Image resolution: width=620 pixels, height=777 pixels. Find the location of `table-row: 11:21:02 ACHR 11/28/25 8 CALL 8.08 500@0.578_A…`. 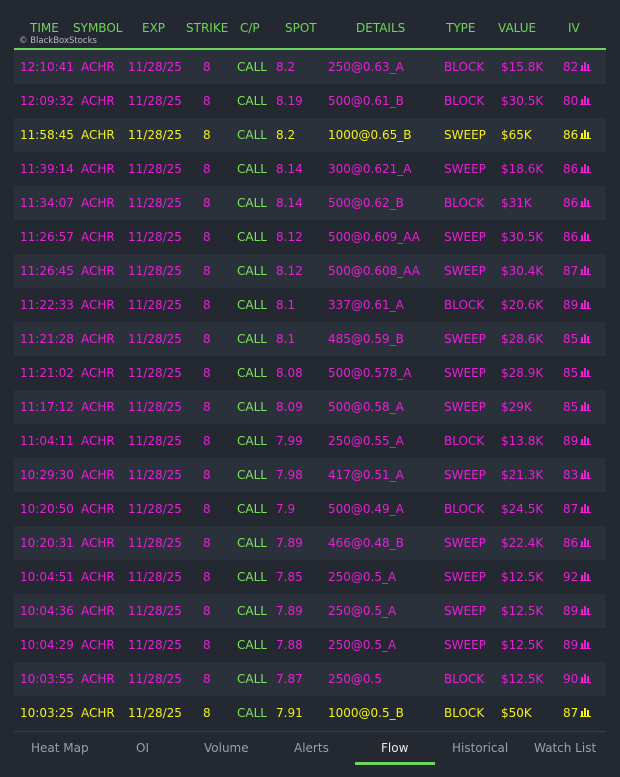

table-row: 11:21:02 ACHR 11/28/25 8 CALL 8.08 500@0.578_A… is located at coordinates (310, 373).